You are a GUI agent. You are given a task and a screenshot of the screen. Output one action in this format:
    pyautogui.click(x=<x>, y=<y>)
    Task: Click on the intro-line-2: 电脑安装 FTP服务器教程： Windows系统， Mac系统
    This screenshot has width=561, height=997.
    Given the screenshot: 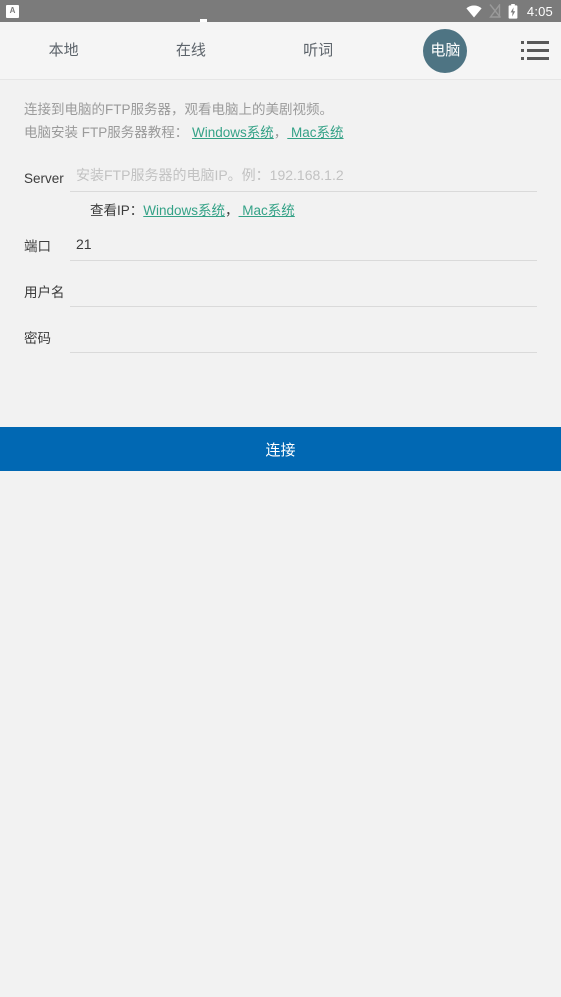 What is the action you would take?
    pyautogui.click(x=280, y=132)
    